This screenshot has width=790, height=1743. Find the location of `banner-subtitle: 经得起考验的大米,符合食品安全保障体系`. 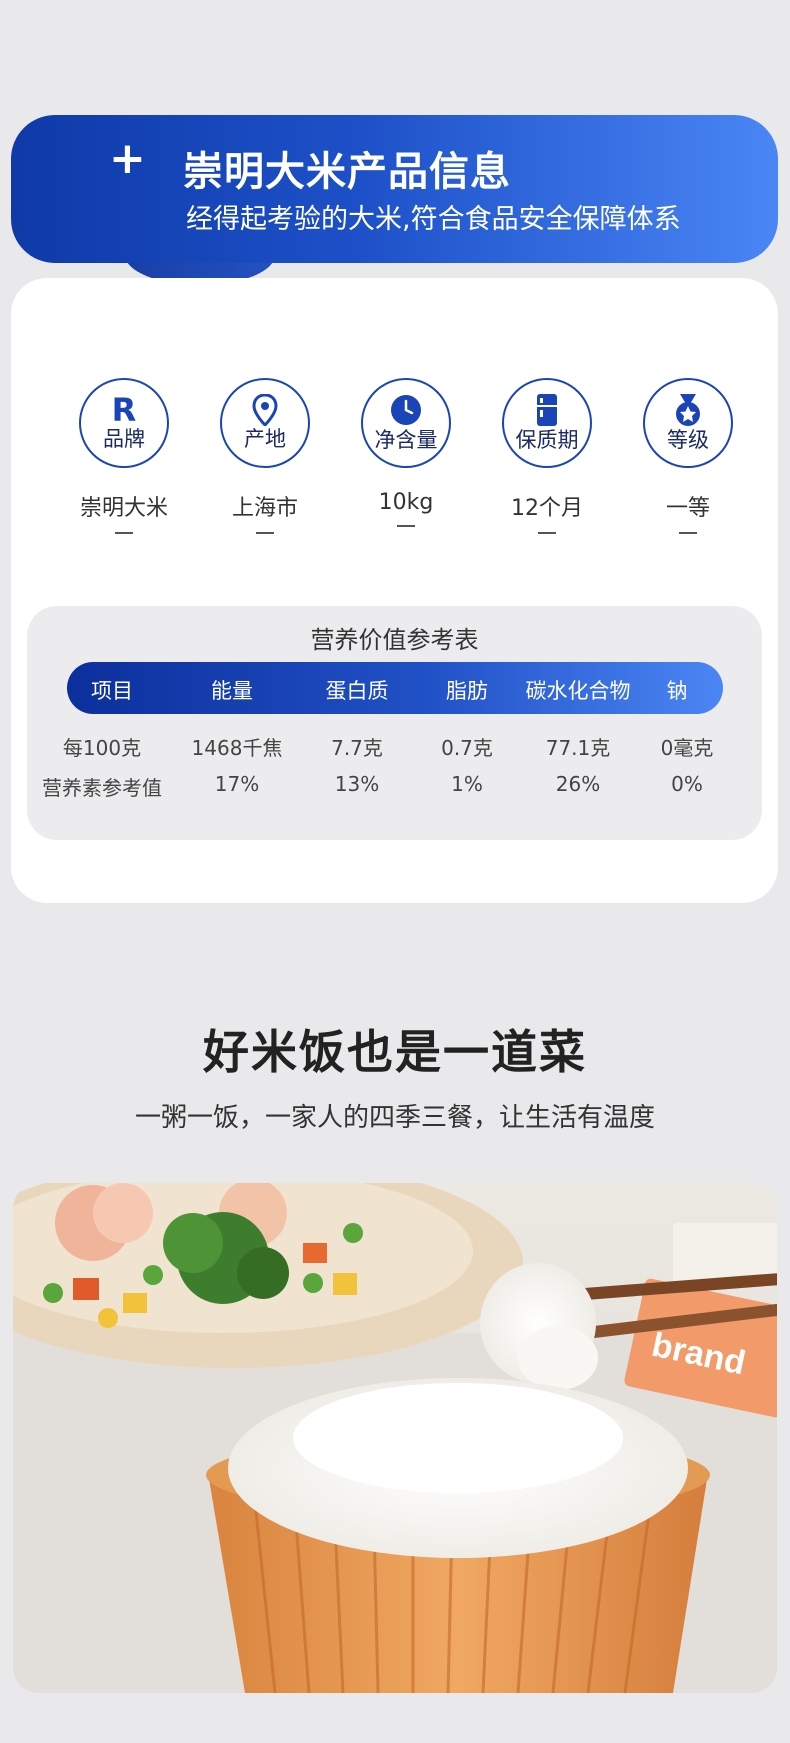

banner-subtitle: 经得起考验的大米,符合食品安全保障体系 is located at coordinates (433, 219).